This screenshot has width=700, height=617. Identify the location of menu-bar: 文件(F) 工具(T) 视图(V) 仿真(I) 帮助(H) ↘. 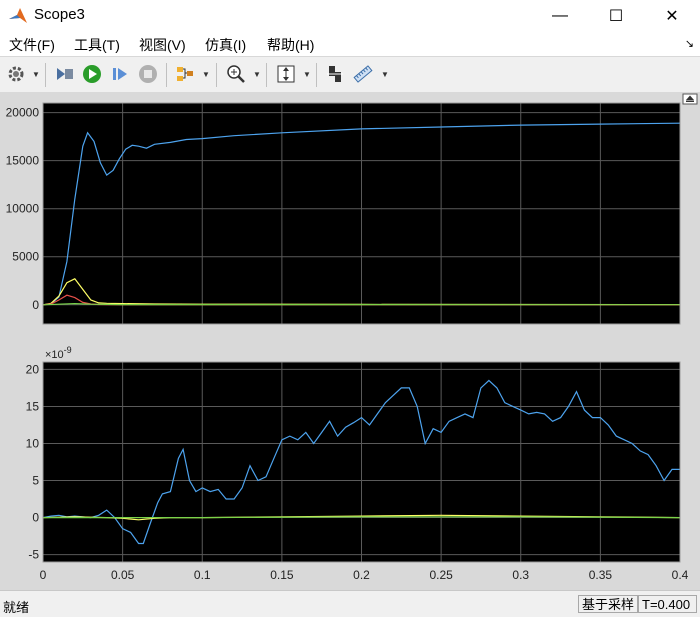
(350, 44).